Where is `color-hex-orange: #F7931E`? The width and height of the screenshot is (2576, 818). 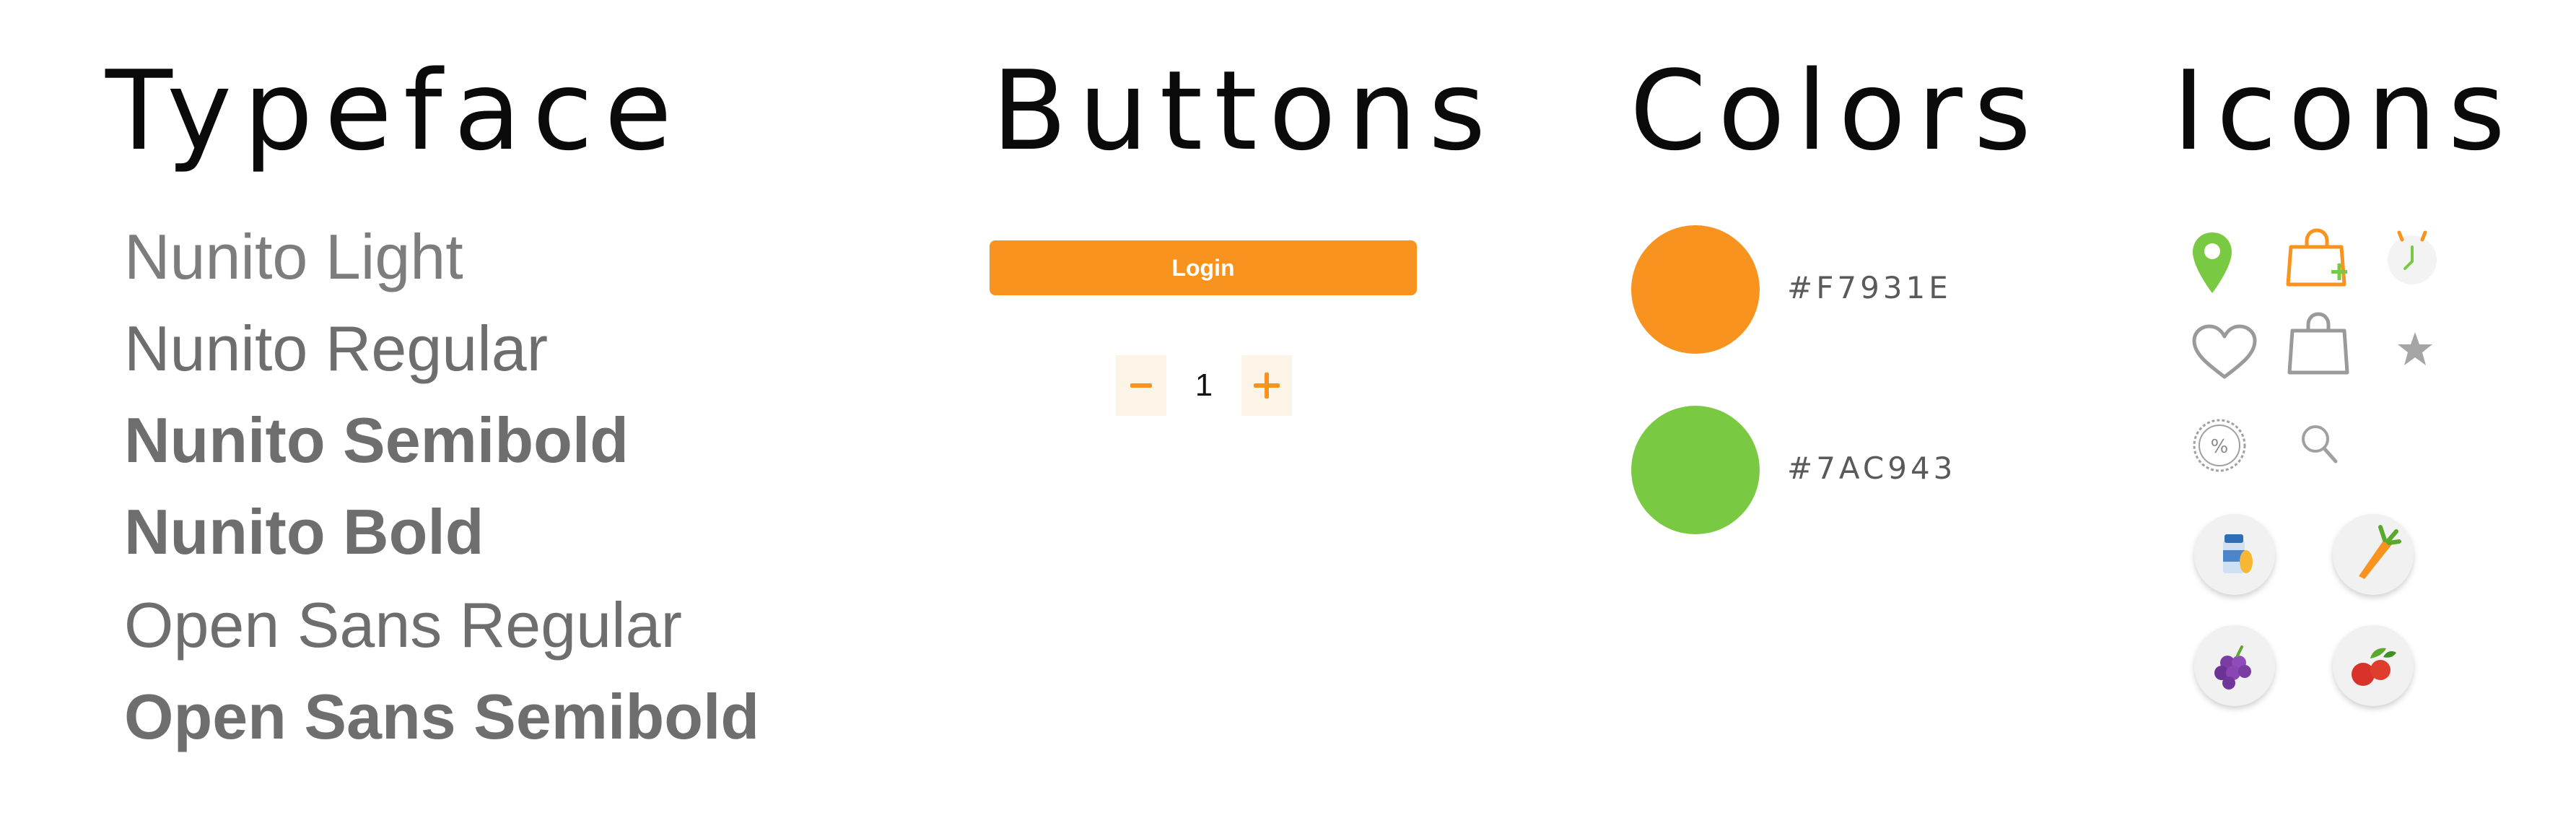 color-hex-orange: #F7931E is located at coordinates (1869, 287).